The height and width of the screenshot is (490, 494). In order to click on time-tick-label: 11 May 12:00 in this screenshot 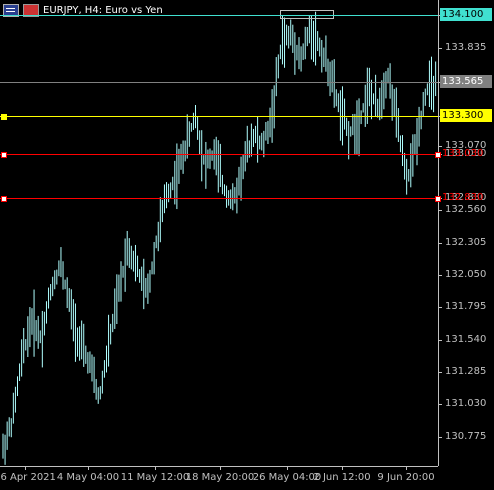, I will do `click(155, 477)`.